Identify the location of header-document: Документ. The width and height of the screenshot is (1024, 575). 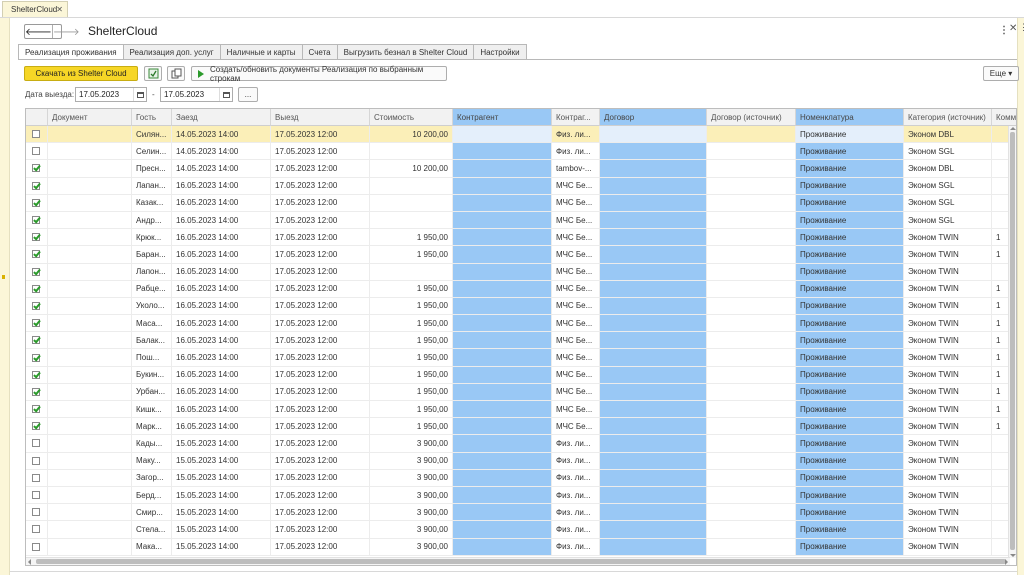
(90, 117).